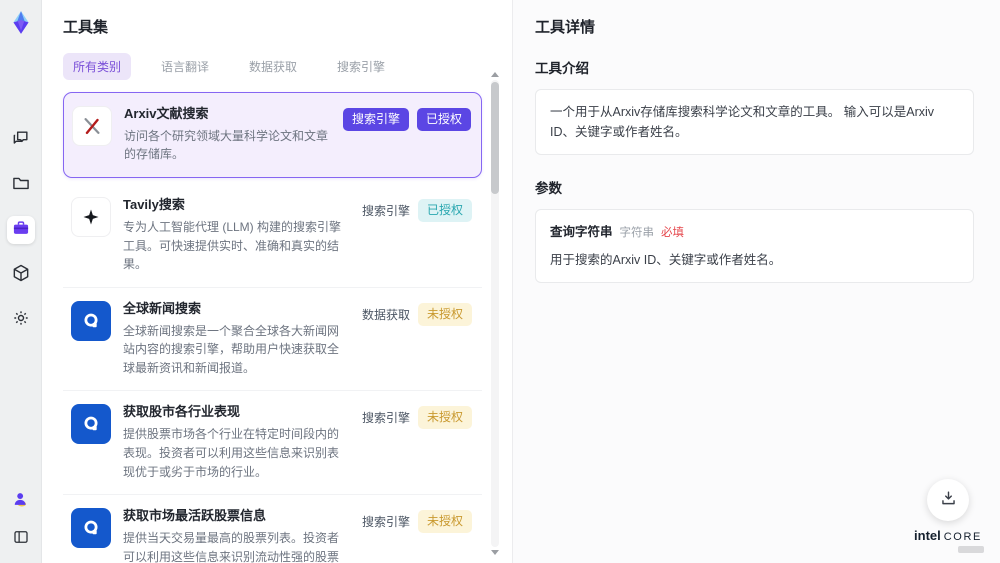 This screenshot has height=563, width=1000. I want to click on download-button, so click(948, 500).